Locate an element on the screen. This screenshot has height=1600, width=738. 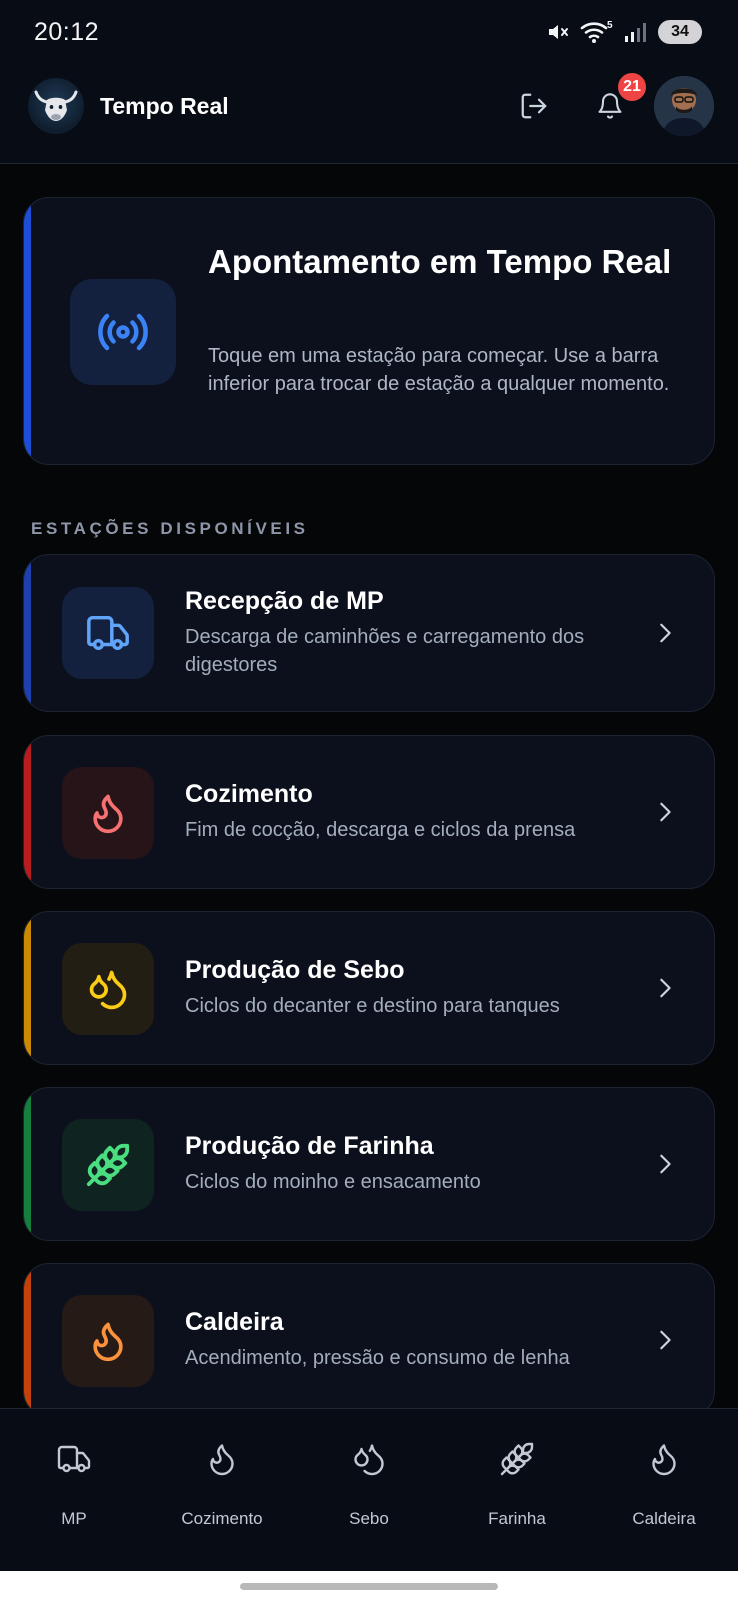
app-header: Tempo Real 21 is located at coordinates (369, 115).